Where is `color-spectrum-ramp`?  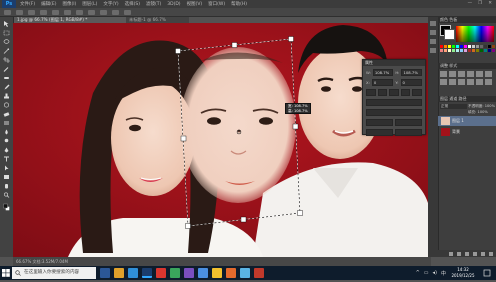
color-spectrum-ramp is located at coordinates (475, 34).